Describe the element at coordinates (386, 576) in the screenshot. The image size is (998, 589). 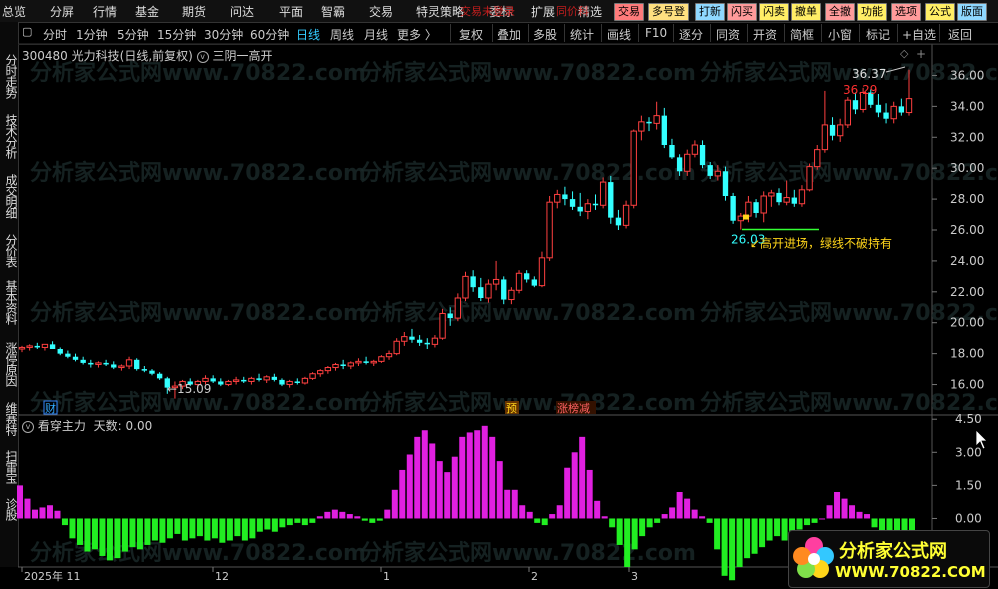
I see `x-tick-label: 1` at that location.